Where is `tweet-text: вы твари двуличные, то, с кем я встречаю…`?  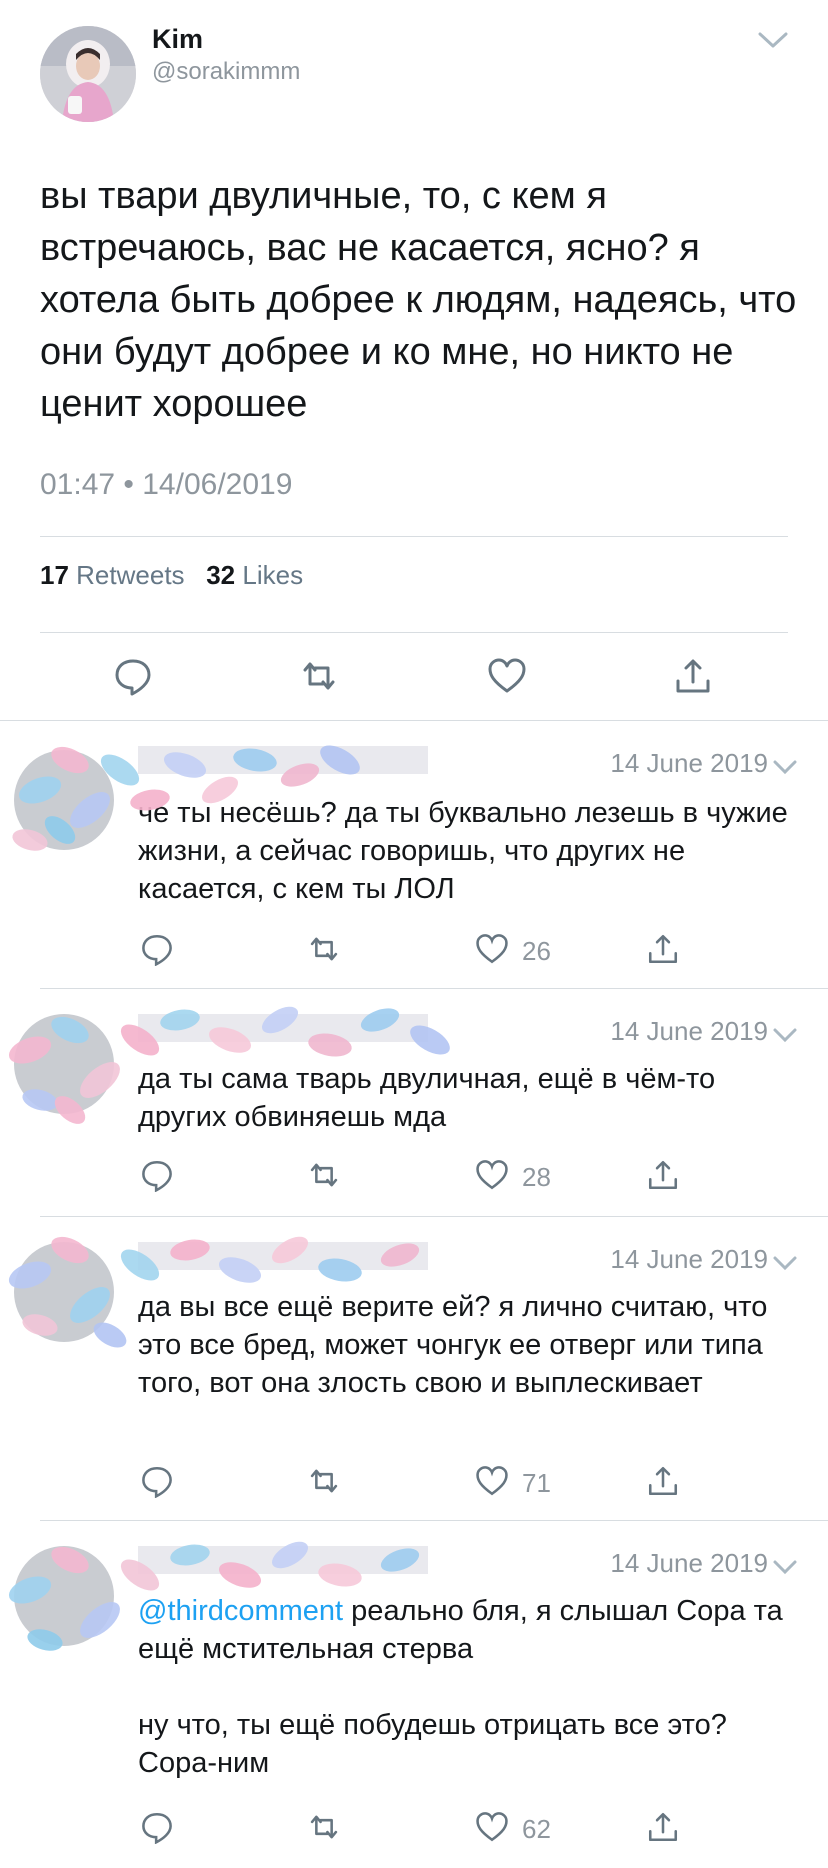
tweet-text: вы твари двуличные, то, с кем я встречаю… is located at coordinates (418, 300).